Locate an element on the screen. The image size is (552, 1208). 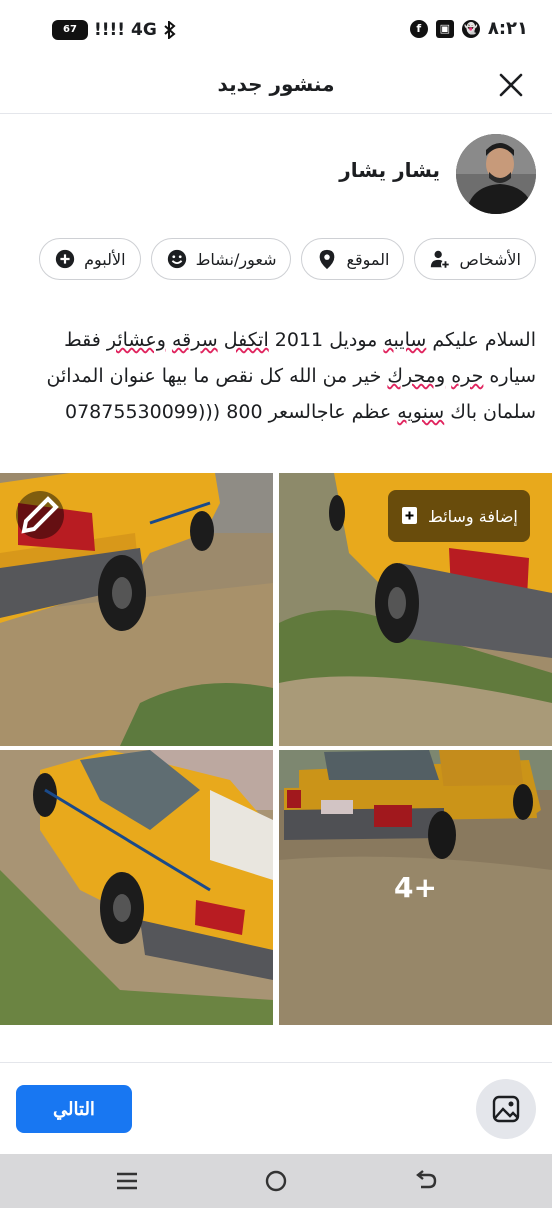
add-media-button: إضافة وسائط is located at coordinates (459, 516).